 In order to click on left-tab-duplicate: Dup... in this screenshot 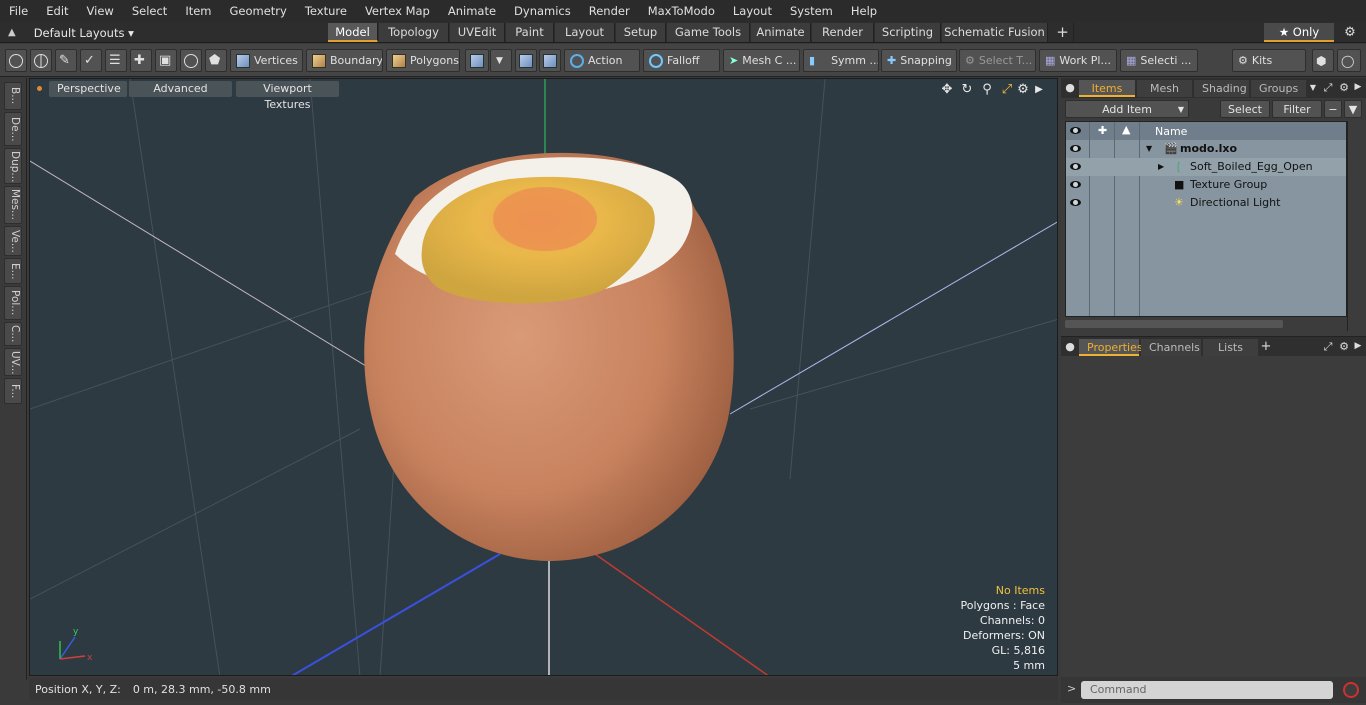, I will do `click(13, 166)`.